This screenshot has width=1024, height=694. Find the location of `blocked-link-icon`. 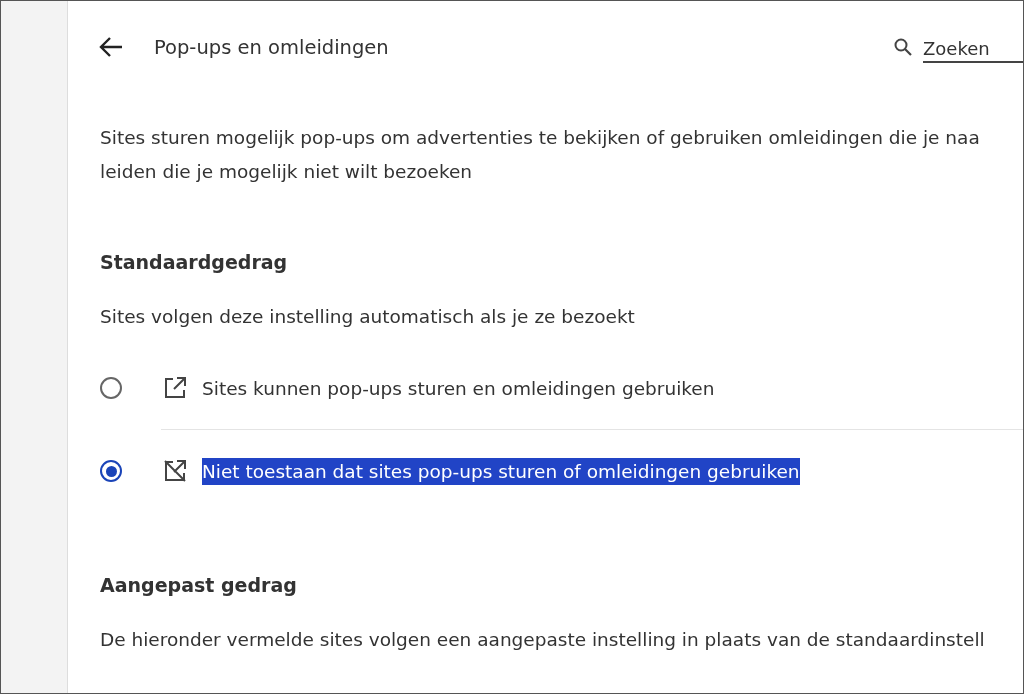

blocked-link-icon is located at coordinates (175, 471).